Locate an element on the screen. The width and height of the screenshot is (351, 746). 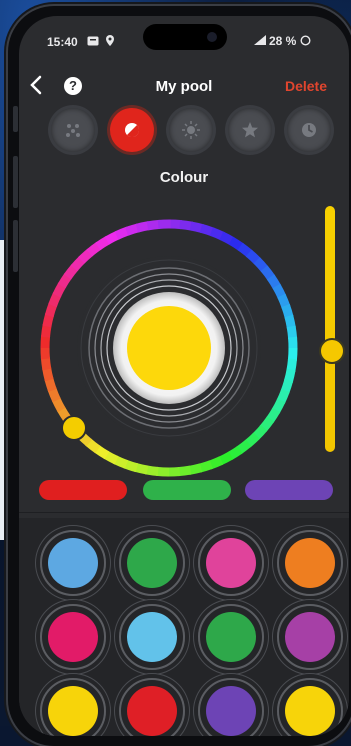
sparkles-icon is located at coordinates (73, 130).